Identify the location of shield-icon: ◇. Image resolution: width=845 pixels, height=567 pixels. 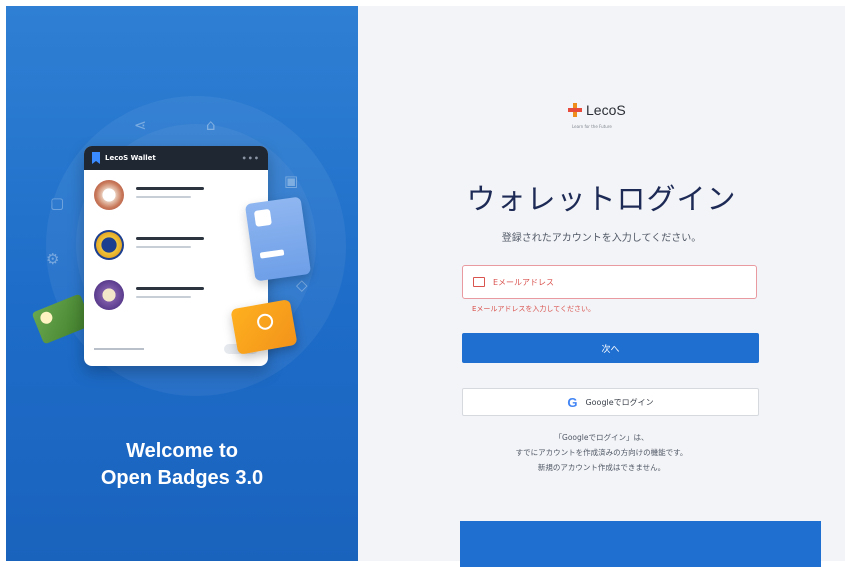
(302, 285).